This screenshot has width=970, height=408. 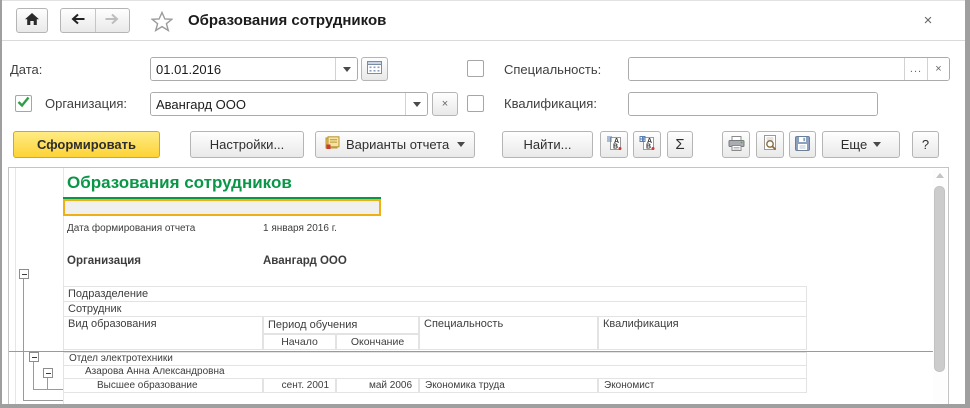 What do you see at coordinates (550, 103) in the screenshot?
I see `qualification-label: Квалификация:` at bounding box center [550, 103].